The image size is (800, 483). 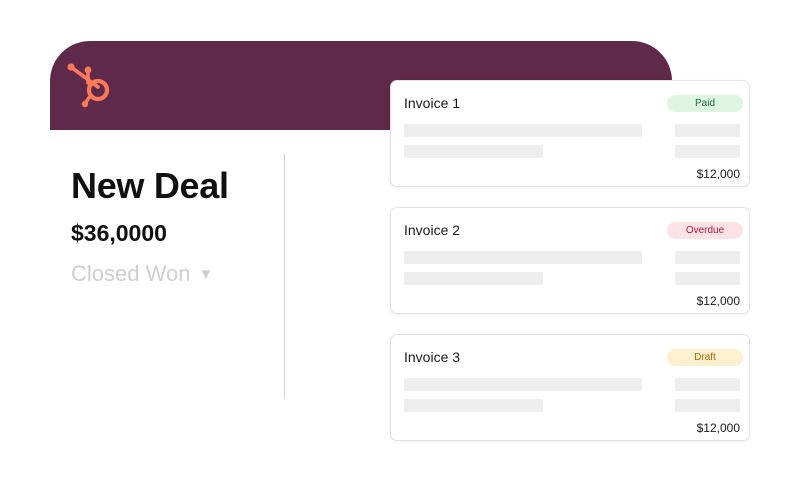 I want to click on invoice-title: Invoice 3, so click(x=432, y=357).